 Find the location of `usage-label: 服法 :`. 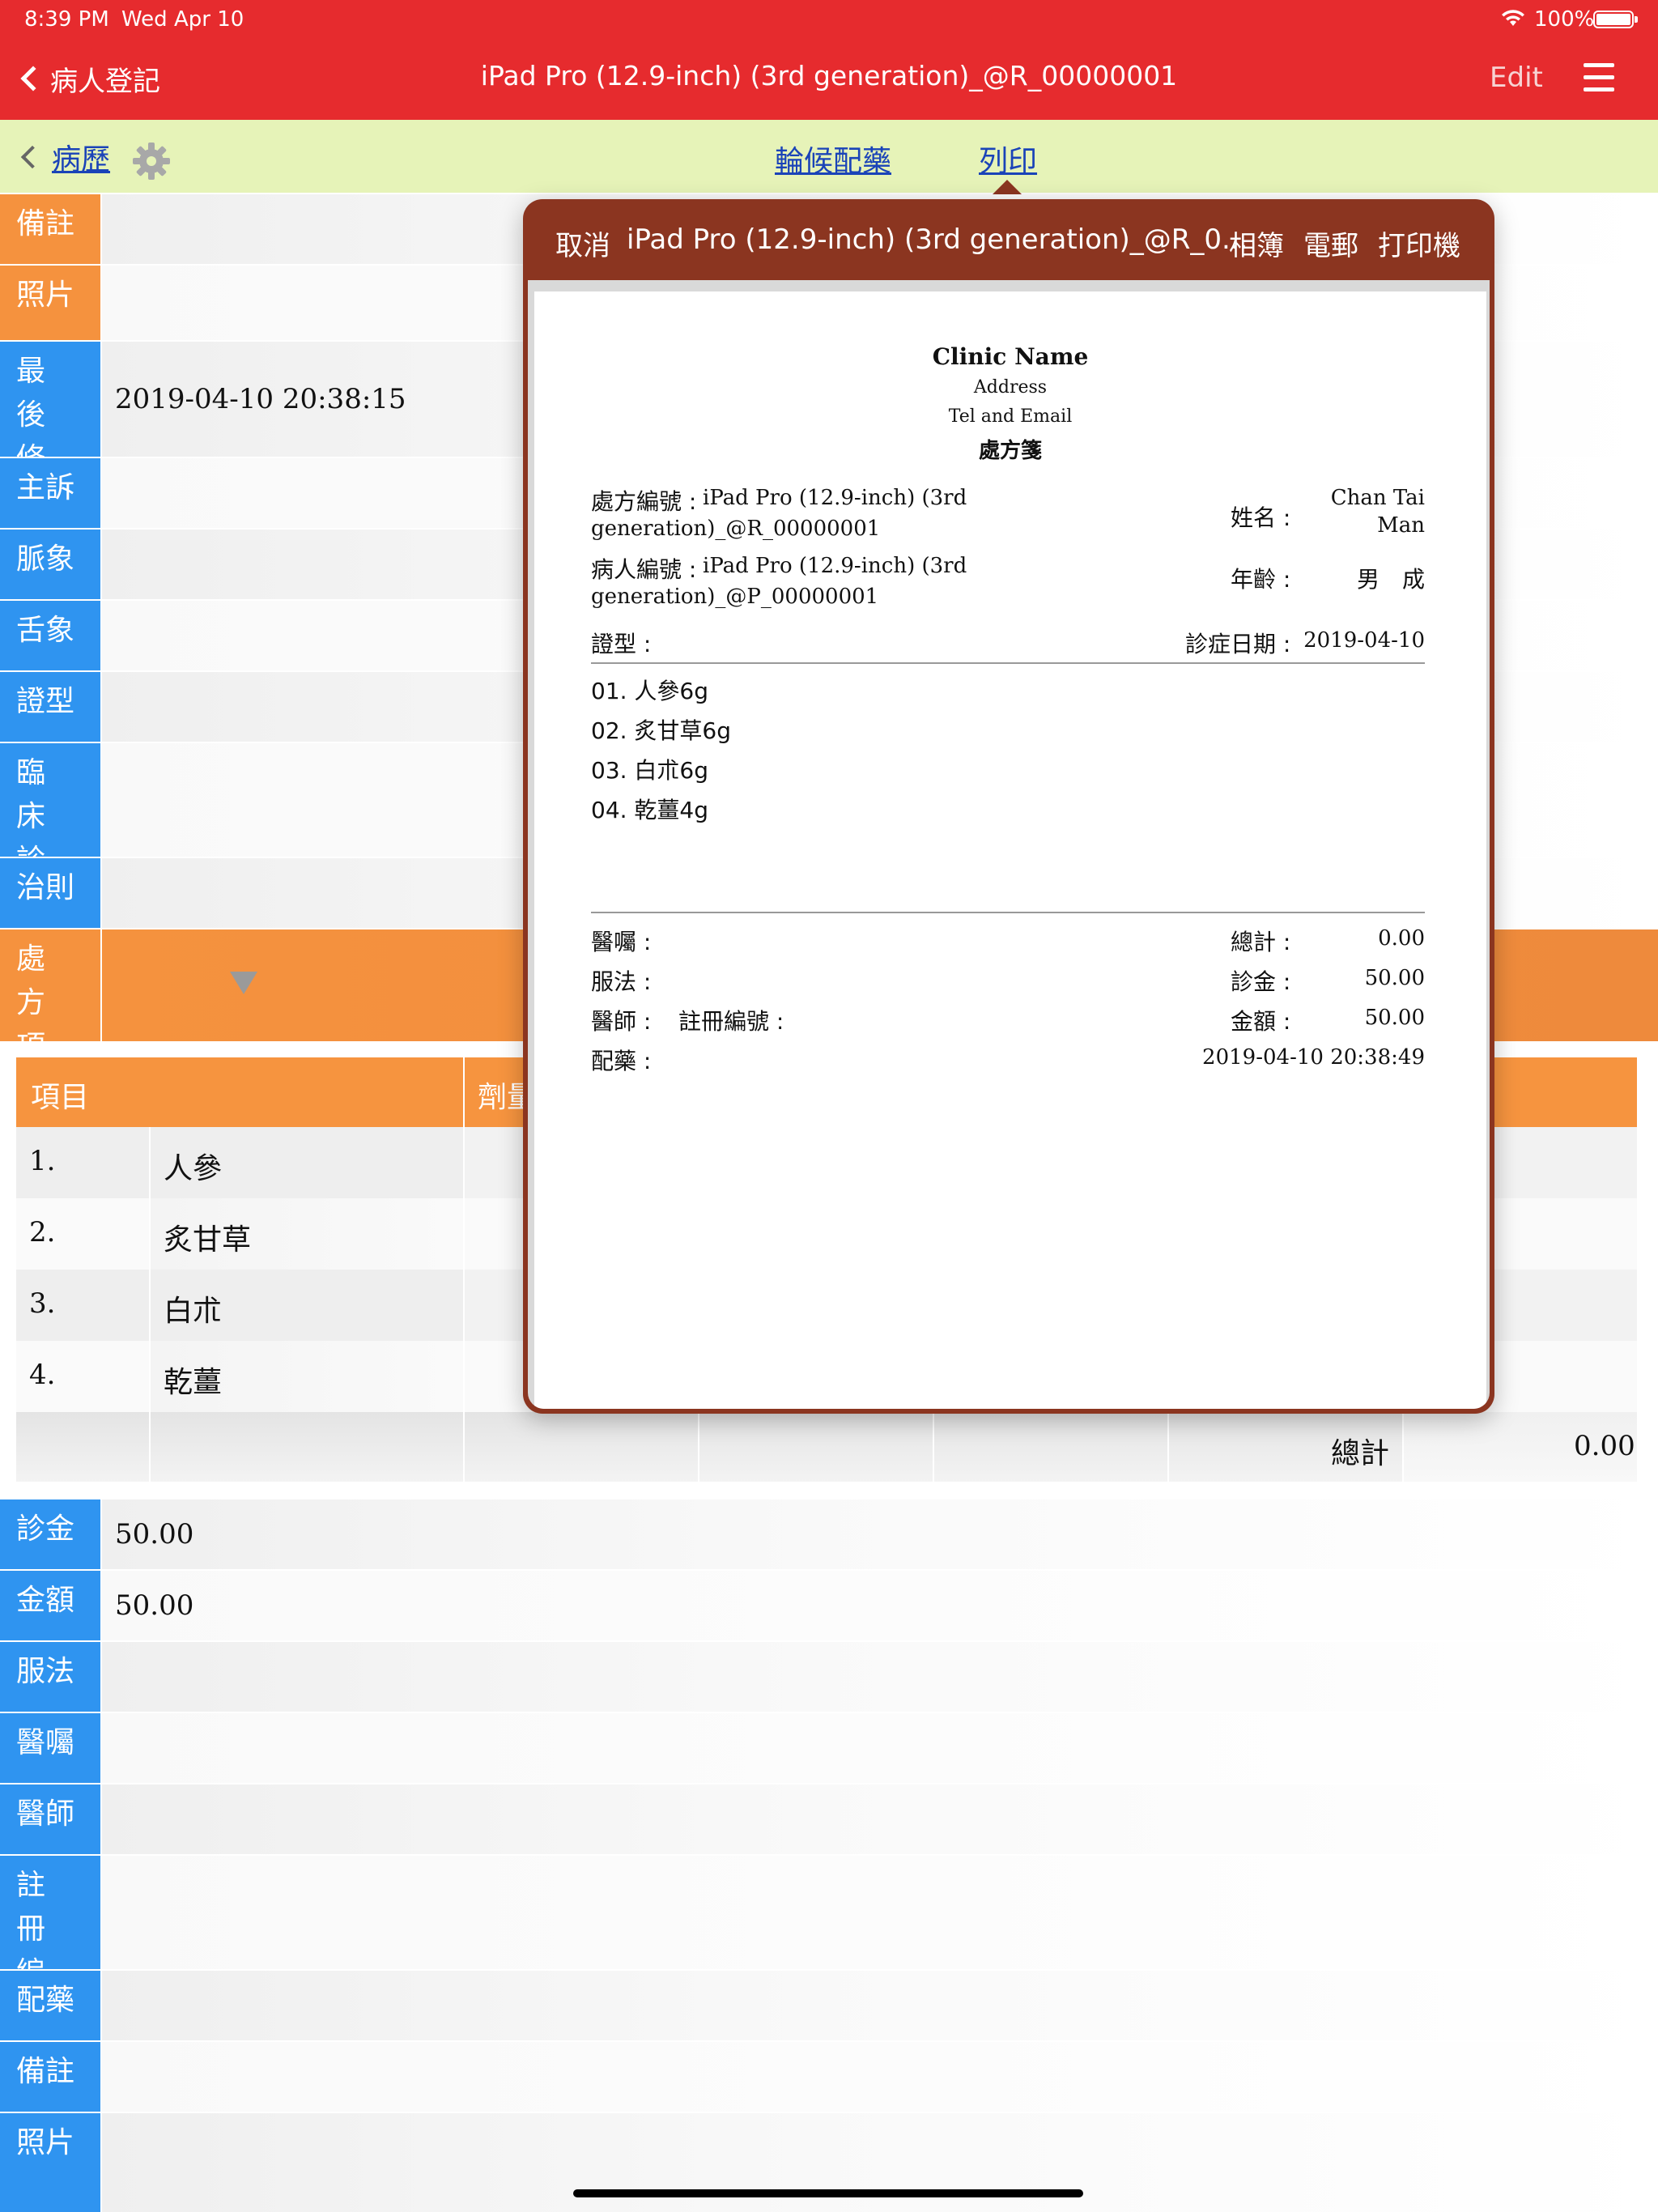

usage-label: 服法 : is located at coordinates (621, 982).